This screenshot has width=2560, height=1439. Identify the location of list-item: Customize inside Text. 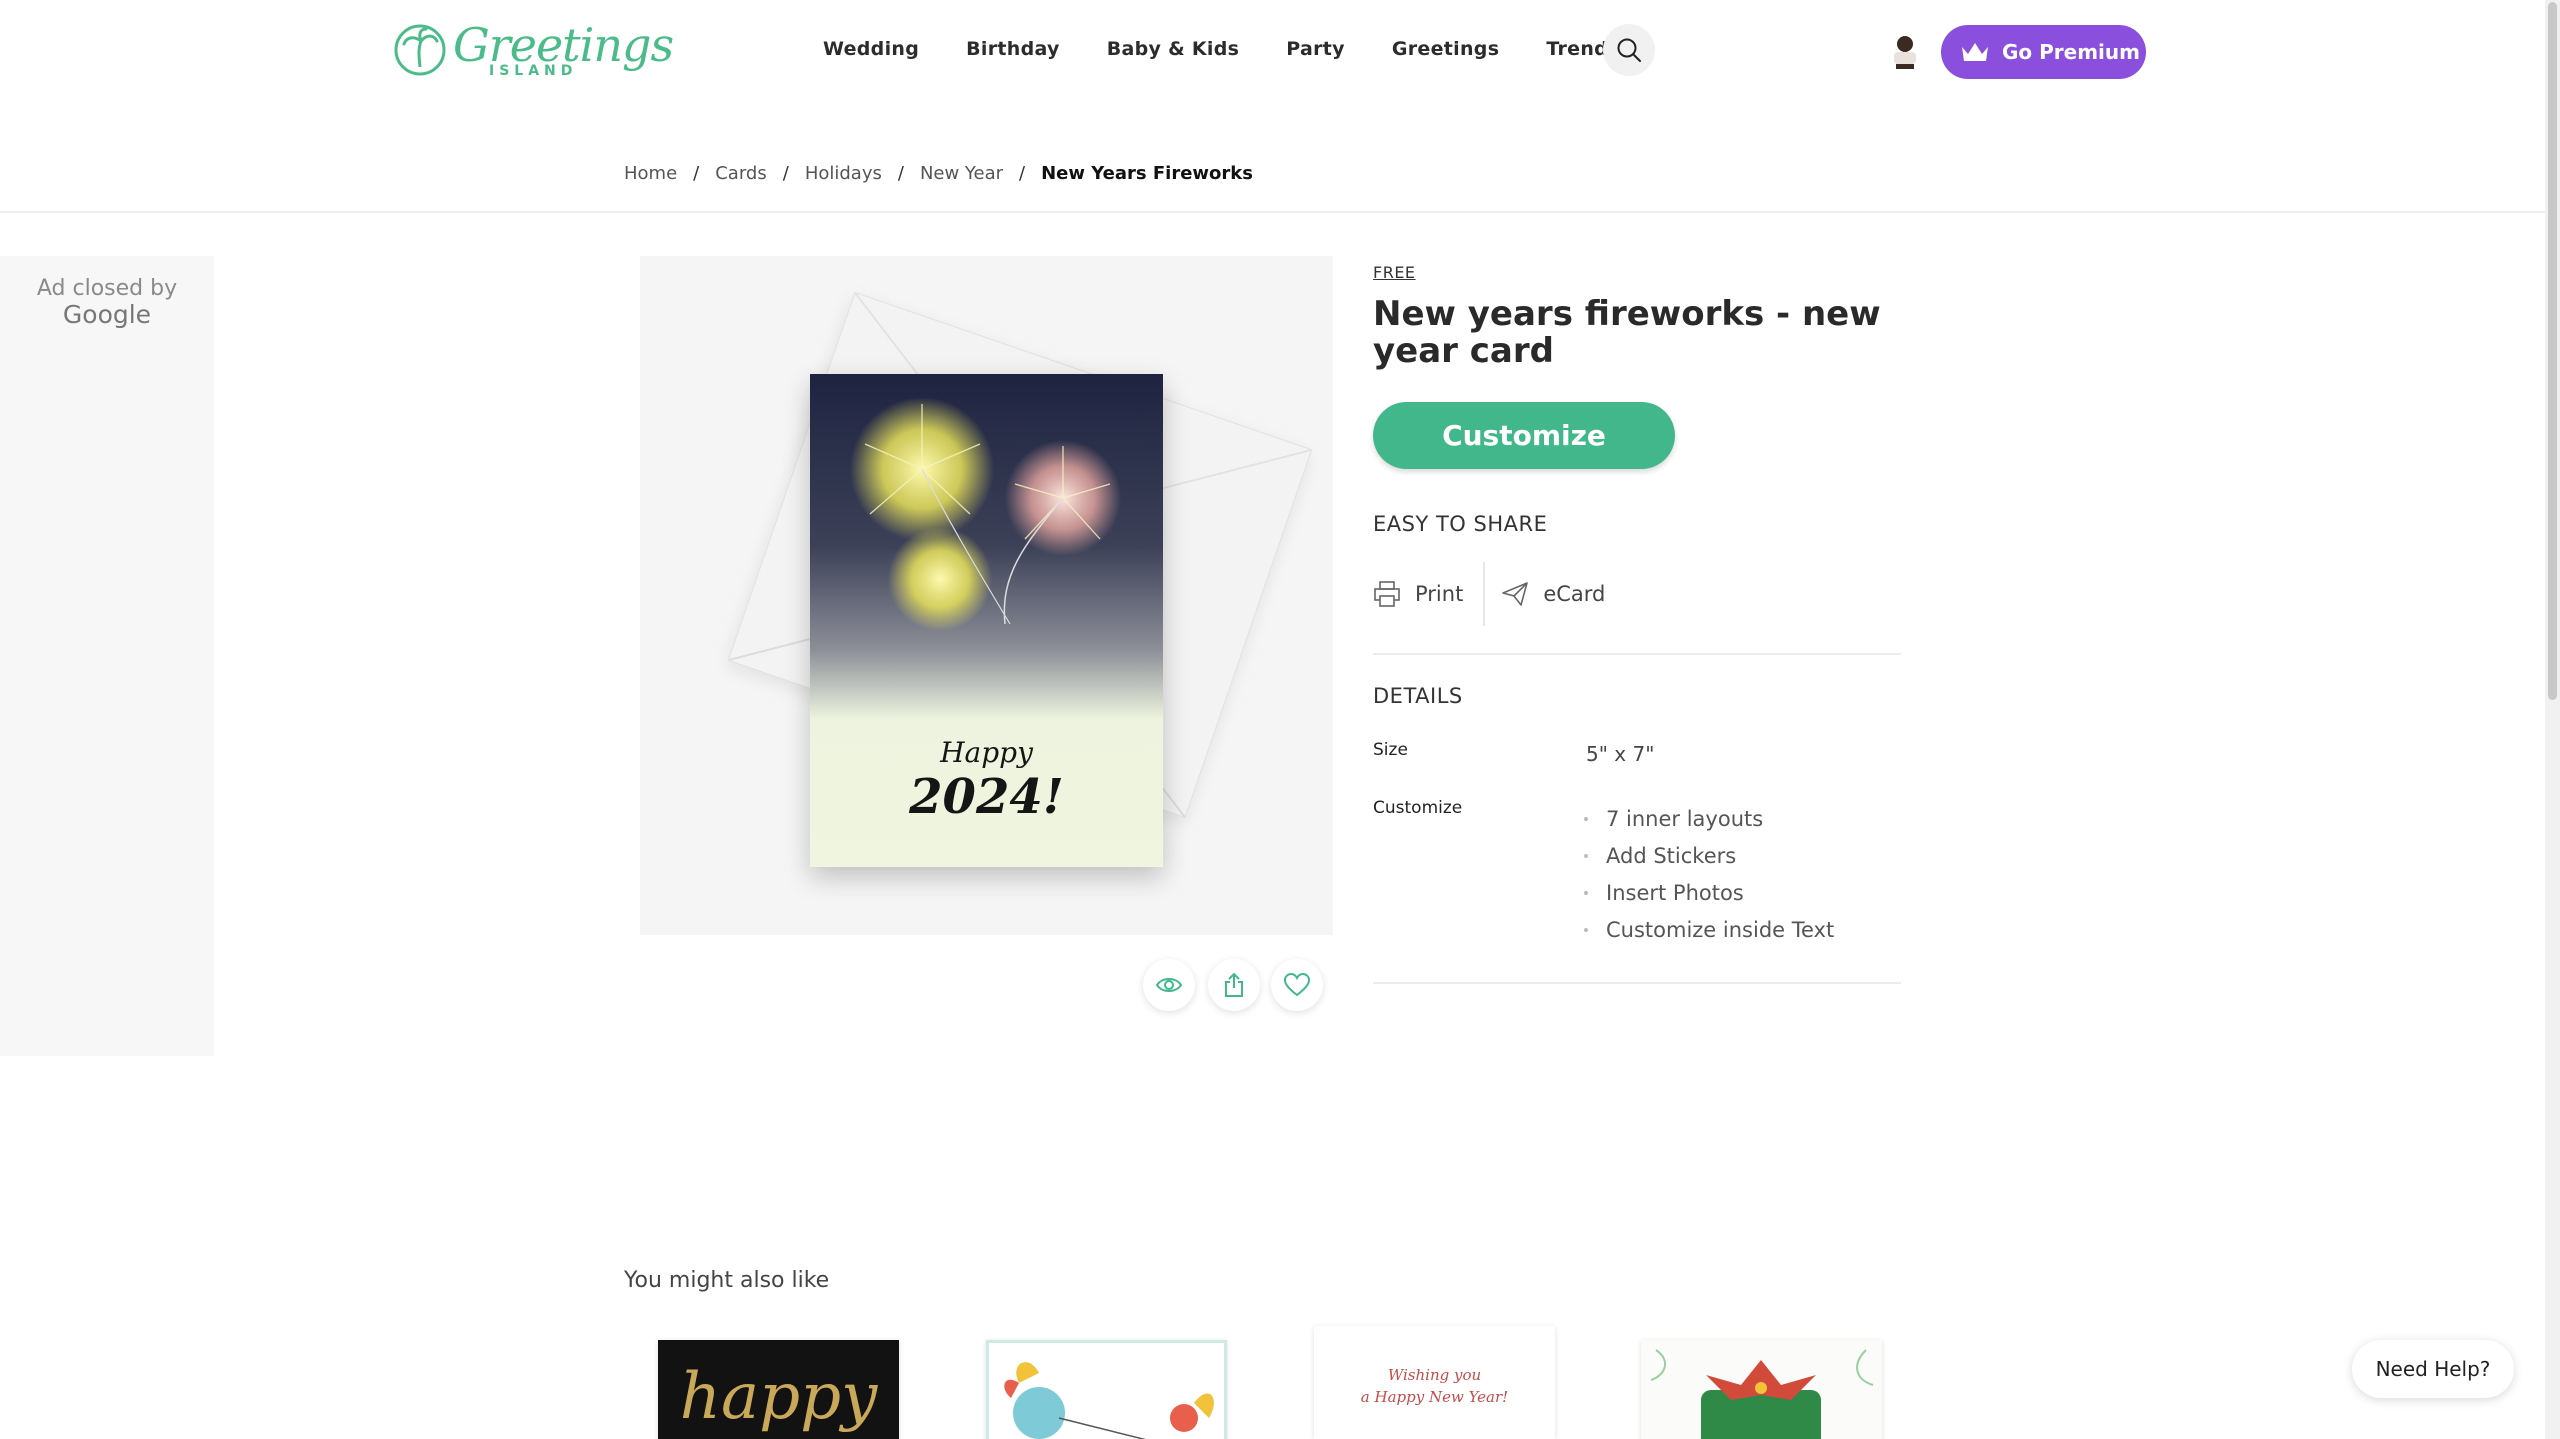
(1709, 929).